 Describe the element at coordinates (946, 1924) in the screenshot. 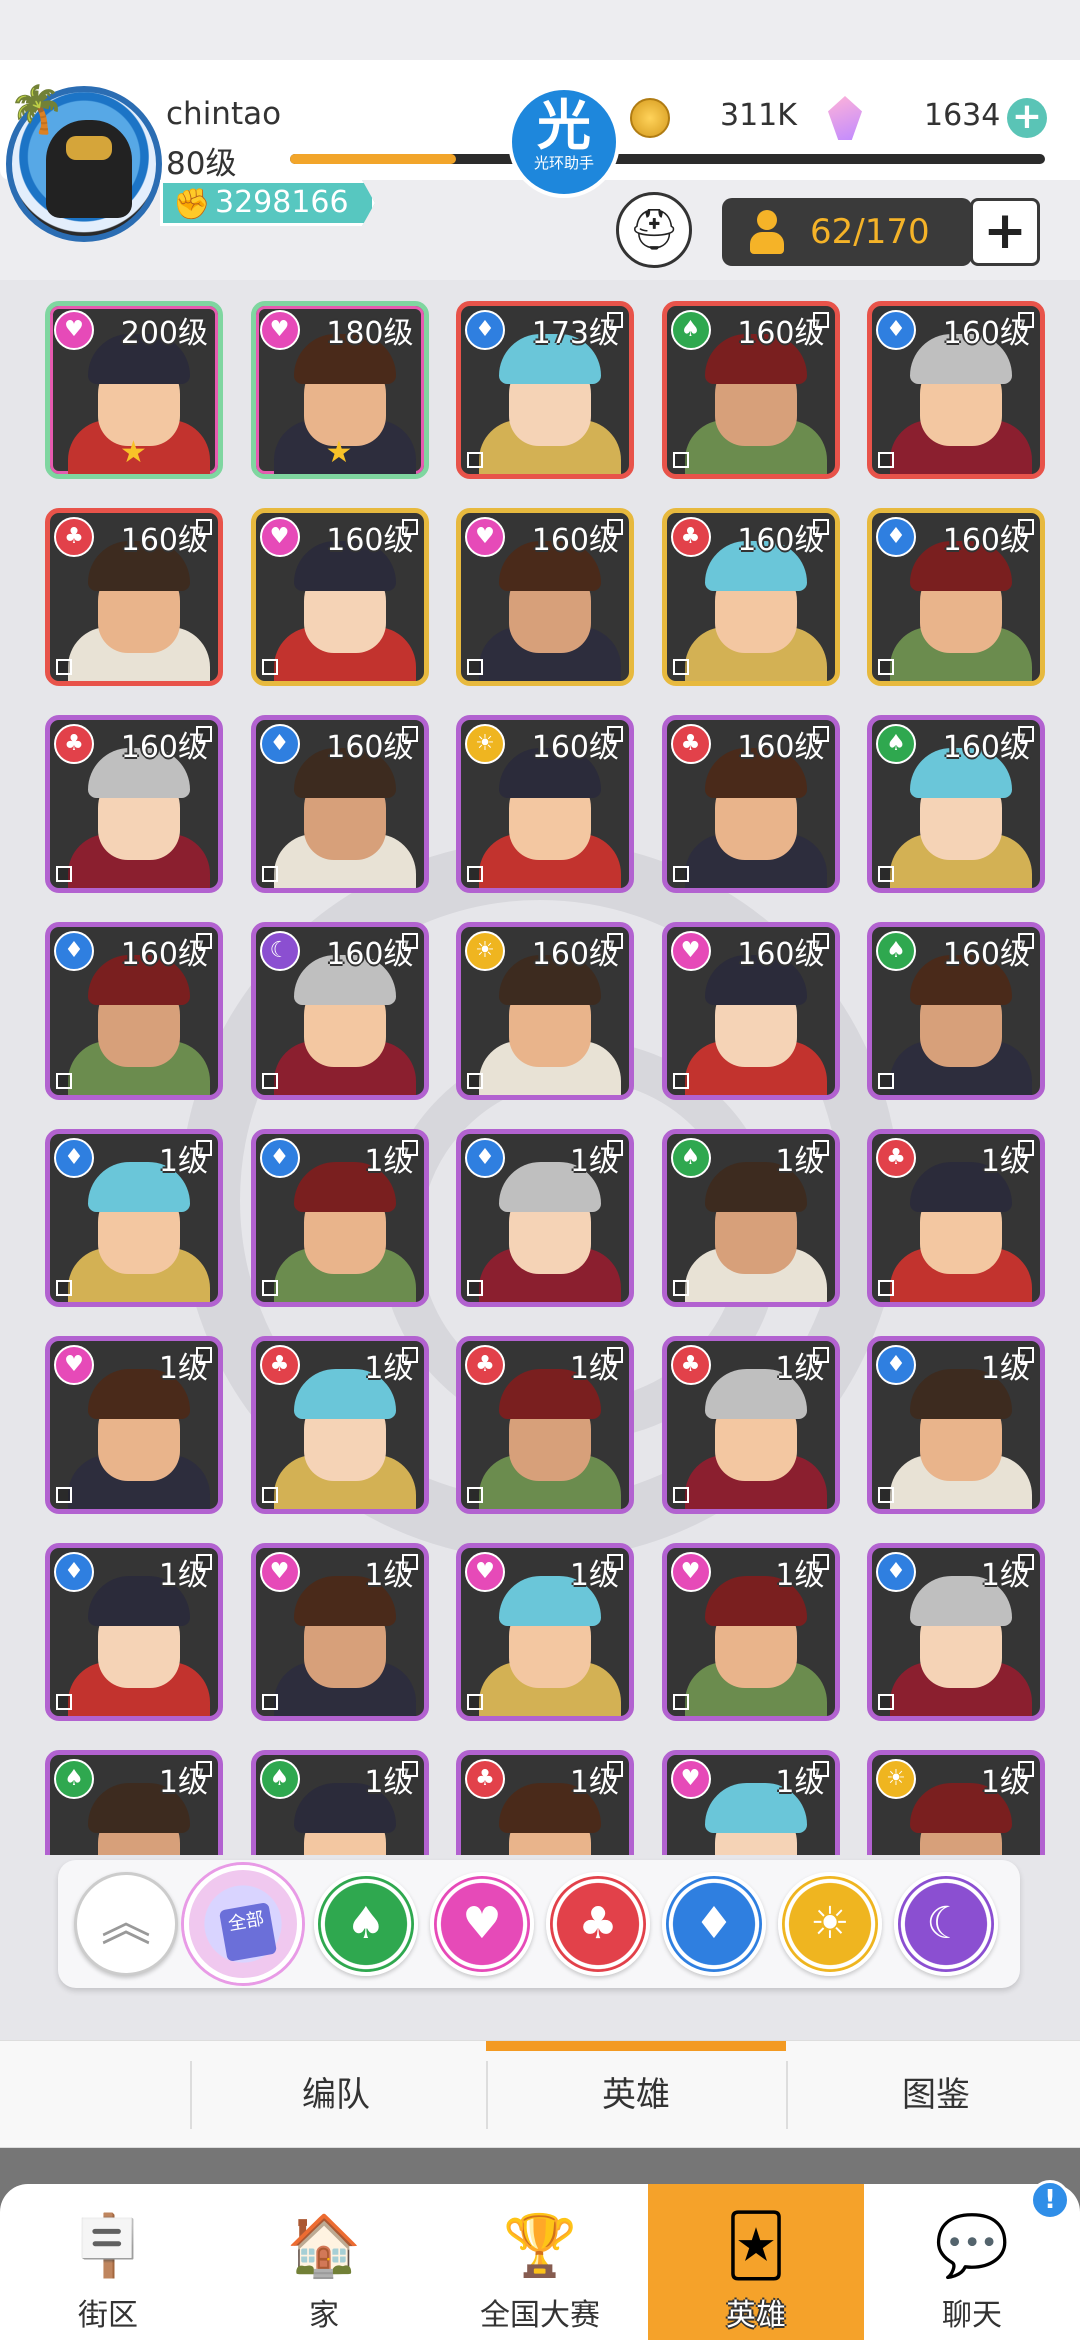

I see `filter-moon-button: ☾` at that location.